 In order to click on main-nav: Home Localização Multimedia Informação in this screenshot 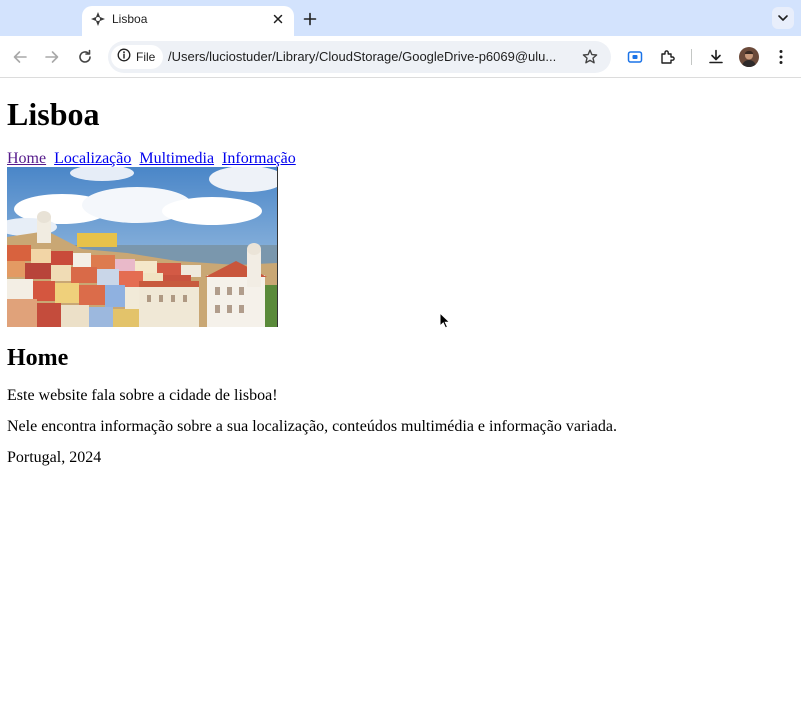, I will do `click(153, 159)`.